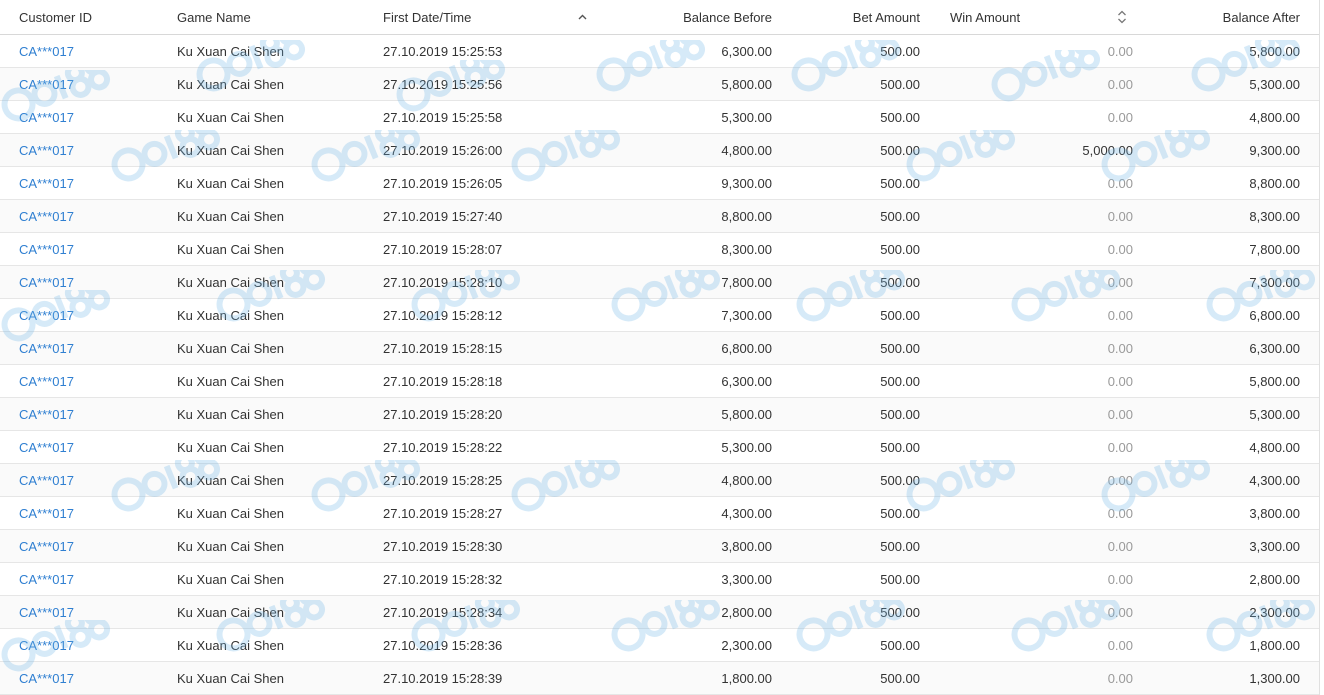 The width and height of the screenshot is (1324, 695). What do you see at coordinates (443, 117) in the screenshot?
I see `datetime-cell: 27.10.2019 15:25:58` at bounding box center [443, 117].